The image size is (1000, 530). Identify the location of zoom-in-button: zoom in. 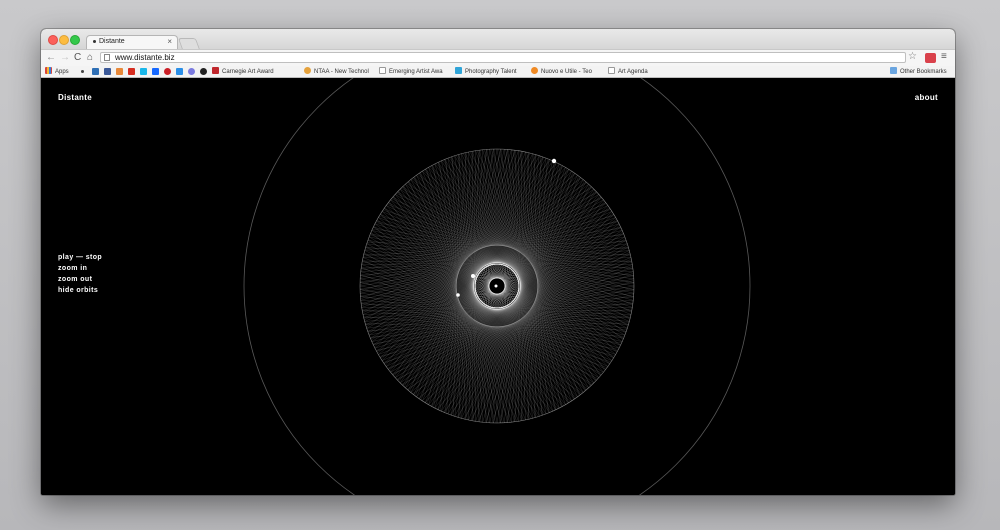
(80, 268).